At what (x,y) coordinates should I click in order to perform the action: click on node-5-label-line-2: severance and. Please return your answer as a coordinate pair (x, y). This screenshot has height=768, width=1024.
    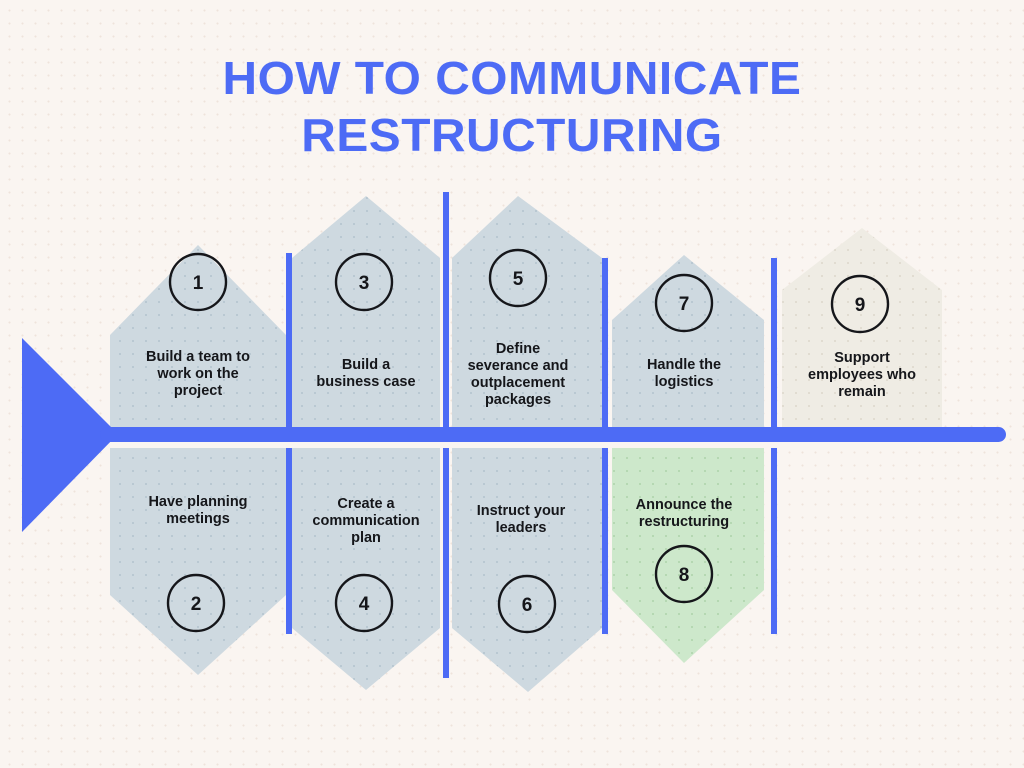
    Looking at the image, I should click on (518, 366).